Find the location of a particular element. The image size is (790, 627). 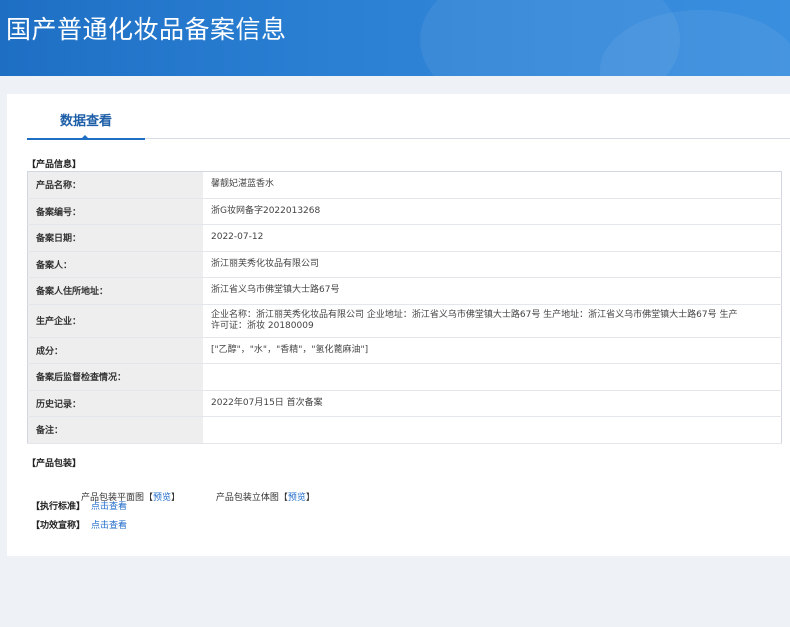

table-row: 产品名称： 馨靓妃湛蓝香水 is located at coordinates (404, 185).